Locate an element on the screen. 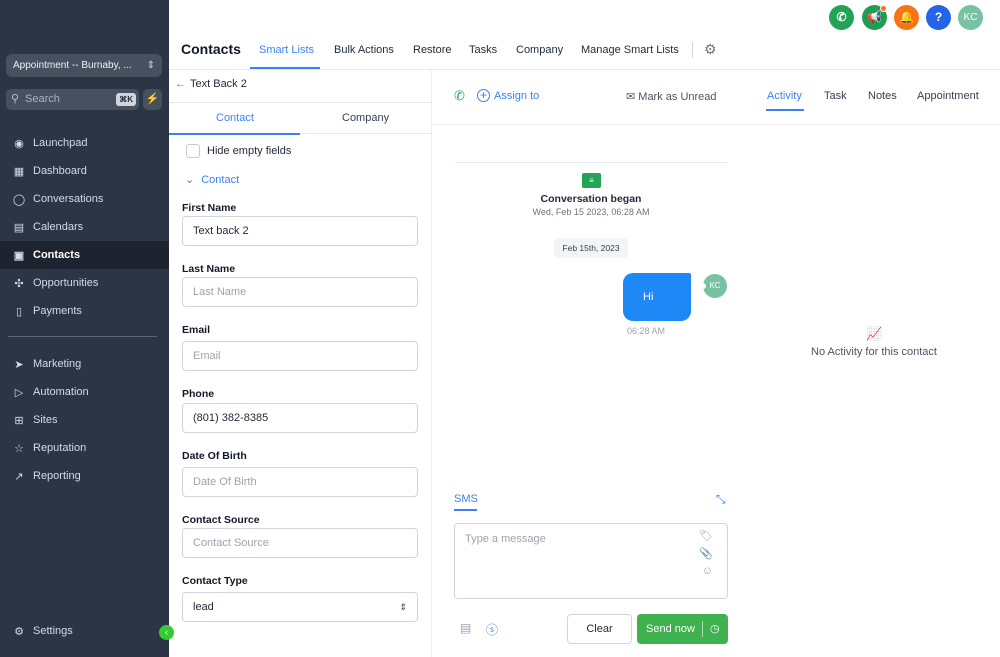 This screenshot has width=1000, height=657. pipeline-icon: ✣ is located at coordinates (19, 283).